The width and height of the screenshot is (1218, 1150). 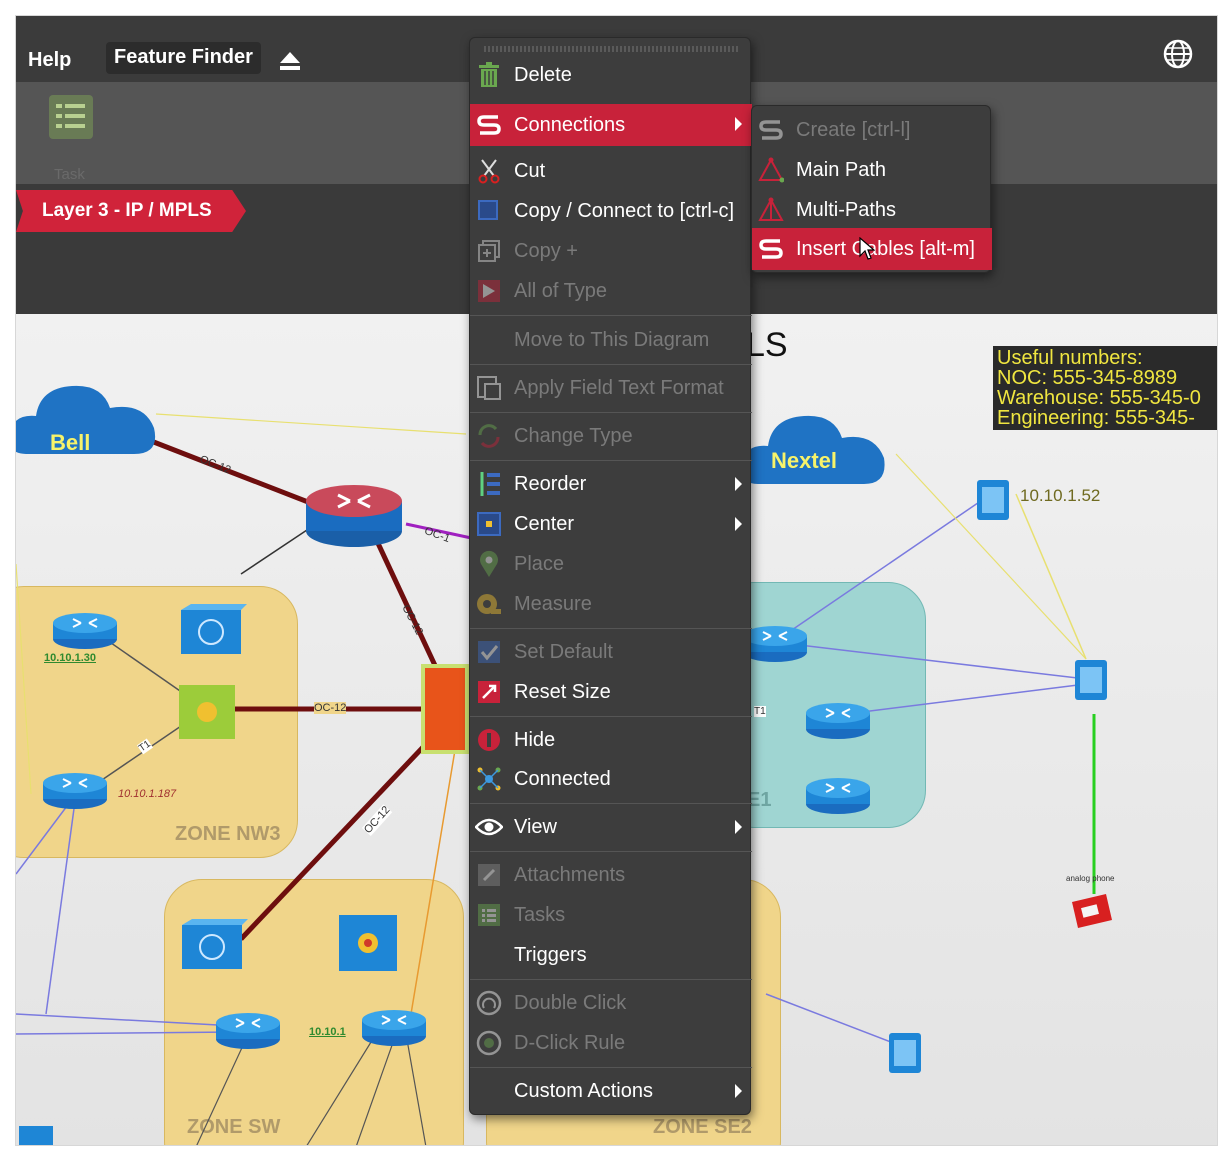 I want to click on menu-item-custom-actions: Custom Actions, so click(x=611, y=1091).